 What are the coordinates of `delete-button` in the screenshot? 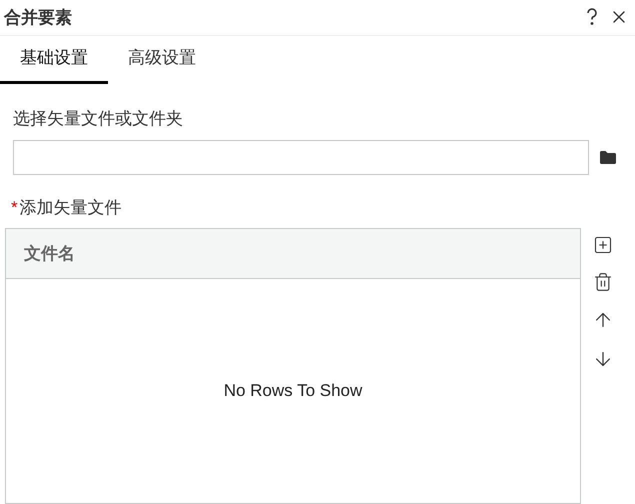 It's located at (603, 282).